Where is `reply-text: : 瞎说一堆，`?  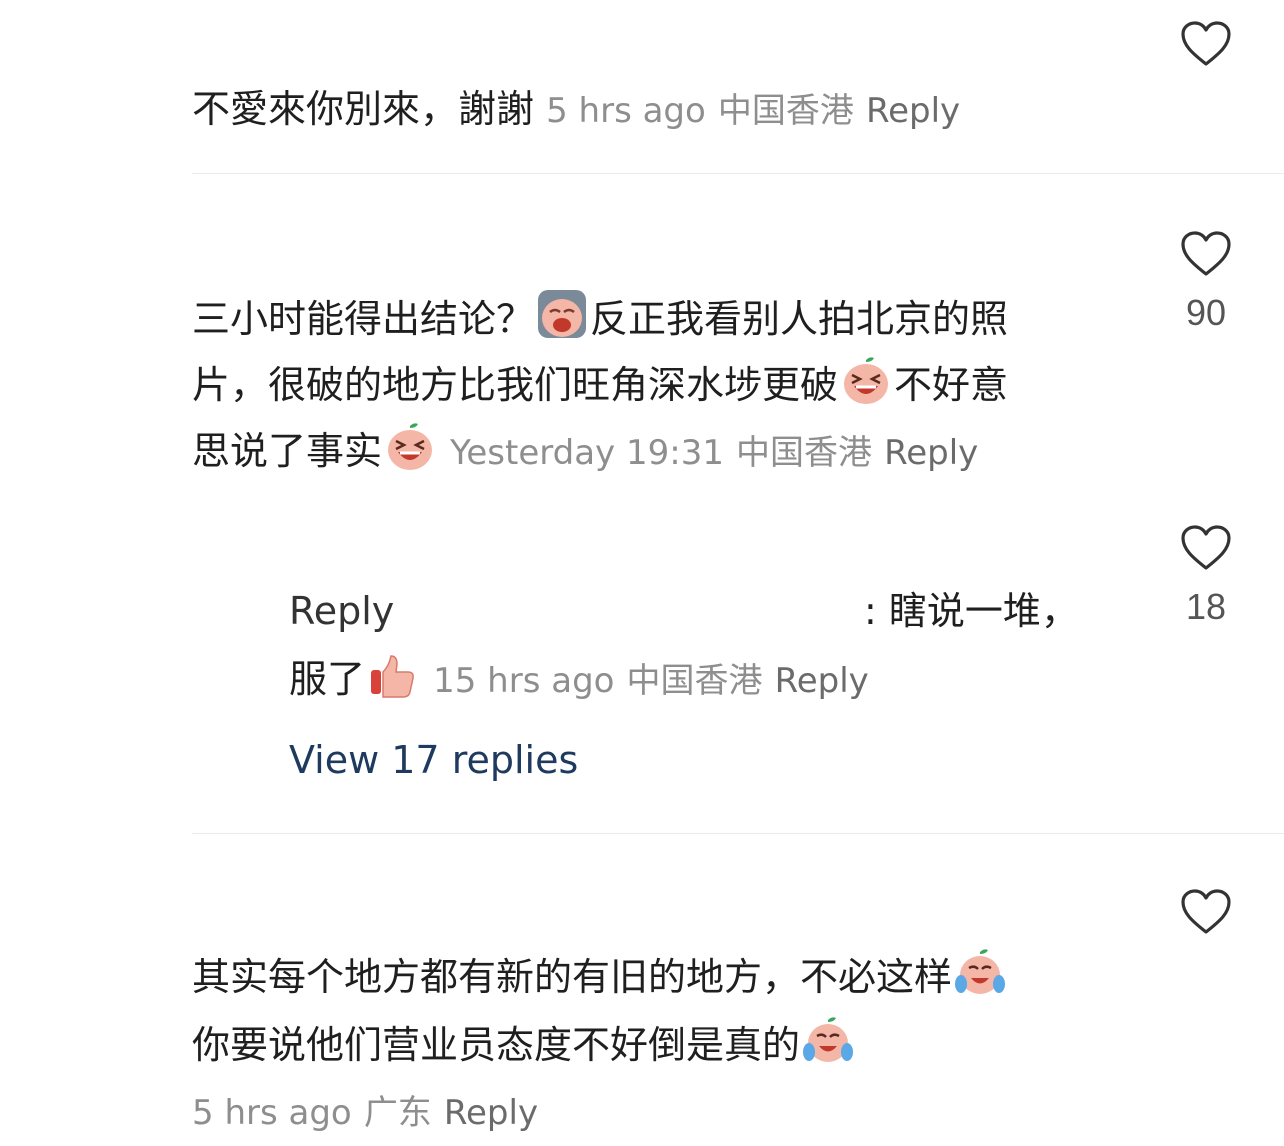
reply-text: : 瞎说一堆， is located at coordinates (971, 611).